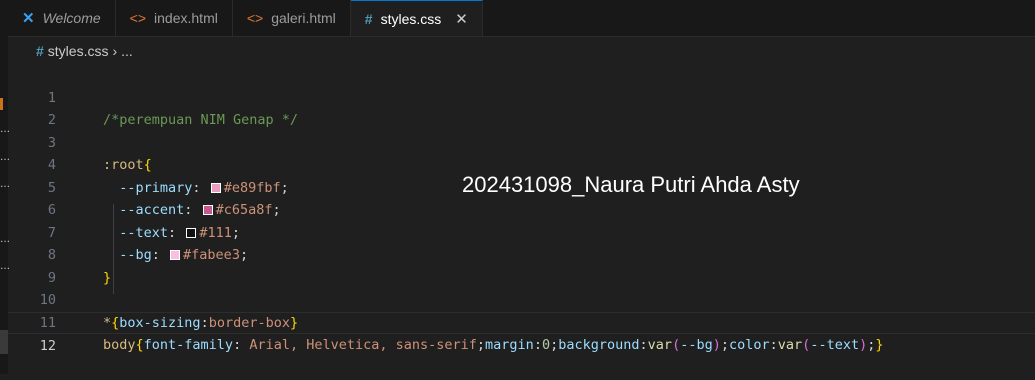  What do you see at coordinates (599, 345) in the screenshot?
I see `css-property: background` at bounding box center [599, 345].